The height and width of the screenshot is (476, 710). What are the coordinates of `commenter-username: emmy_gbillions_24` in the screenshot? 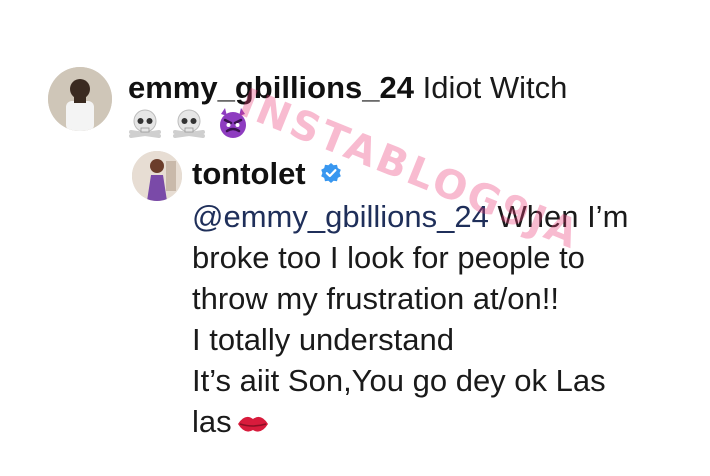 It's located at (271, 87).